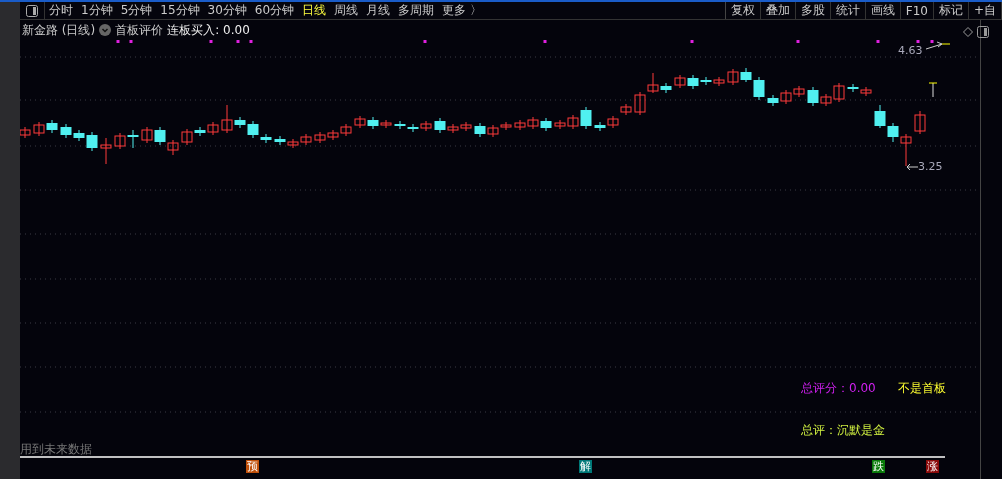  Describe the element at coordinates (252, 466) in the screenshot. I see `signal-marker: 预` at that location.